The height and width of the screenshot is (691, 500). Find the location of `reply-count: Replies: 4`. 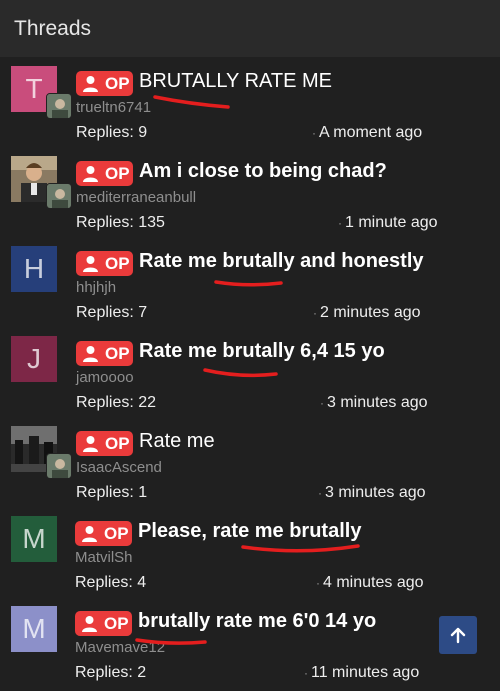

reply-count: Replies: 4 is located at coordinates (111, 582).